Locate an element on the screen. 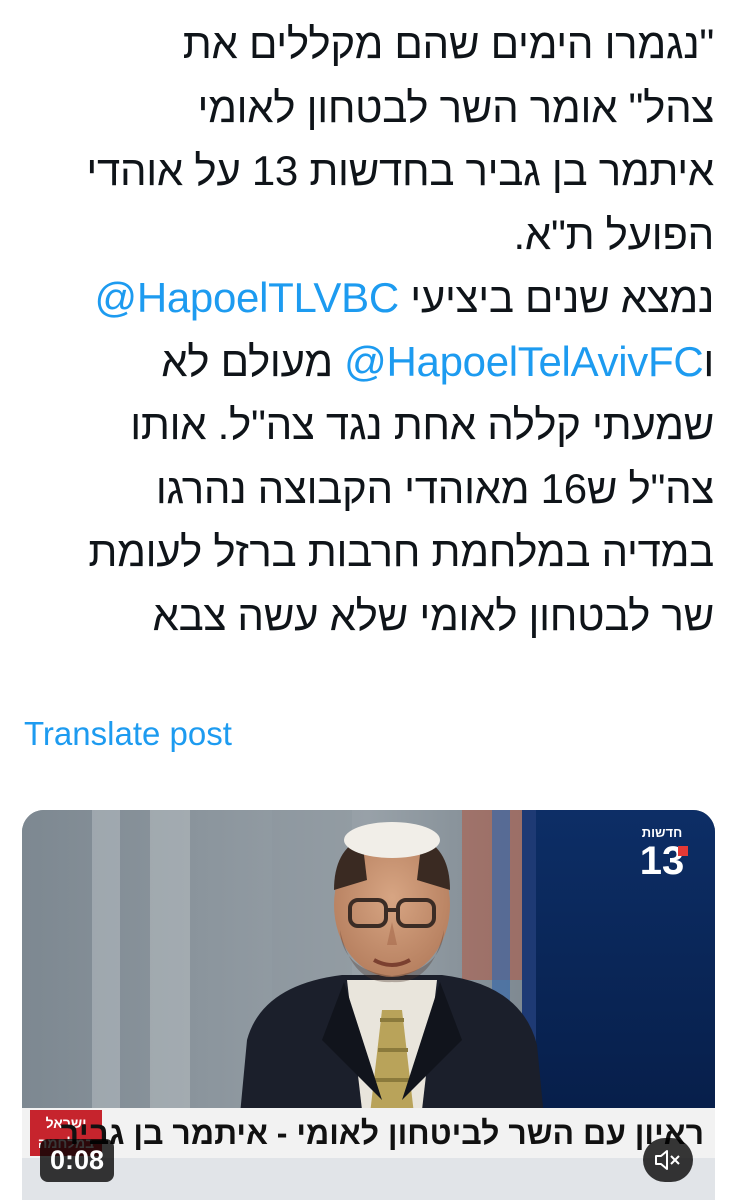 This screenshot has width=737, height=1200. post-text-line-4: הפועל ת"א. is located at coordinates (614, 234).